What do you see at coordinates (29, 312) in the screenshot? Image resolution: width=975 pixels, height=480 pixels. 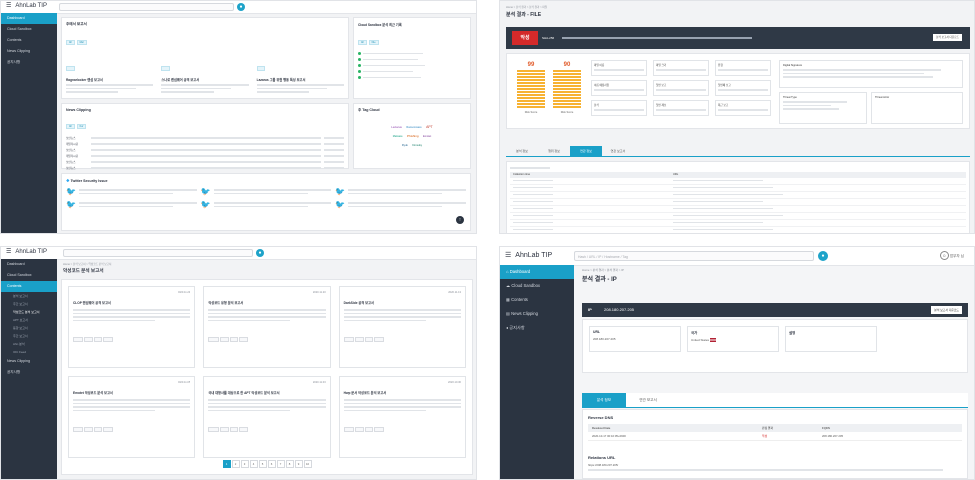 I see `sidebar-subitem-active: 악성코드 분석 보고서` at bounding box center [29, 312].